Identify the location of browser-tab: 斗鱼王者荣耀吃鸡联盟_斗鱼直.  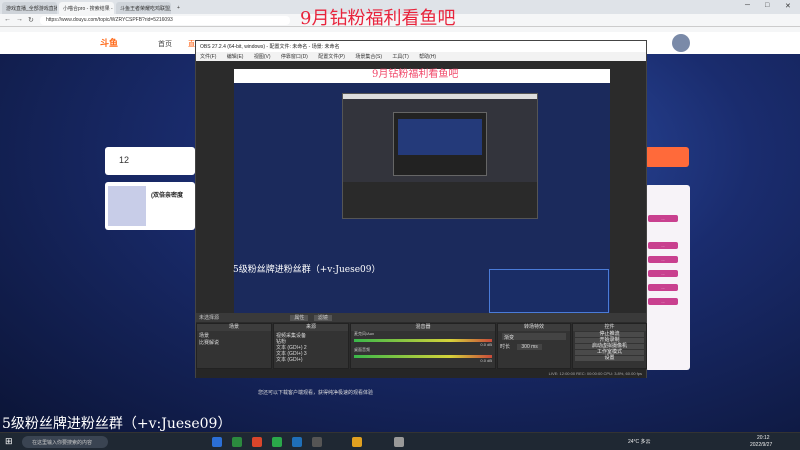
(143, 8).